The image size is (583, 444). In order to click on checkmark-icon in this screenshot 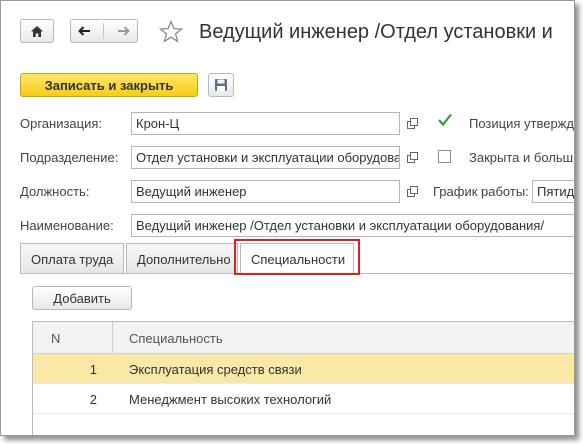, I will do `click(445, 120)`.